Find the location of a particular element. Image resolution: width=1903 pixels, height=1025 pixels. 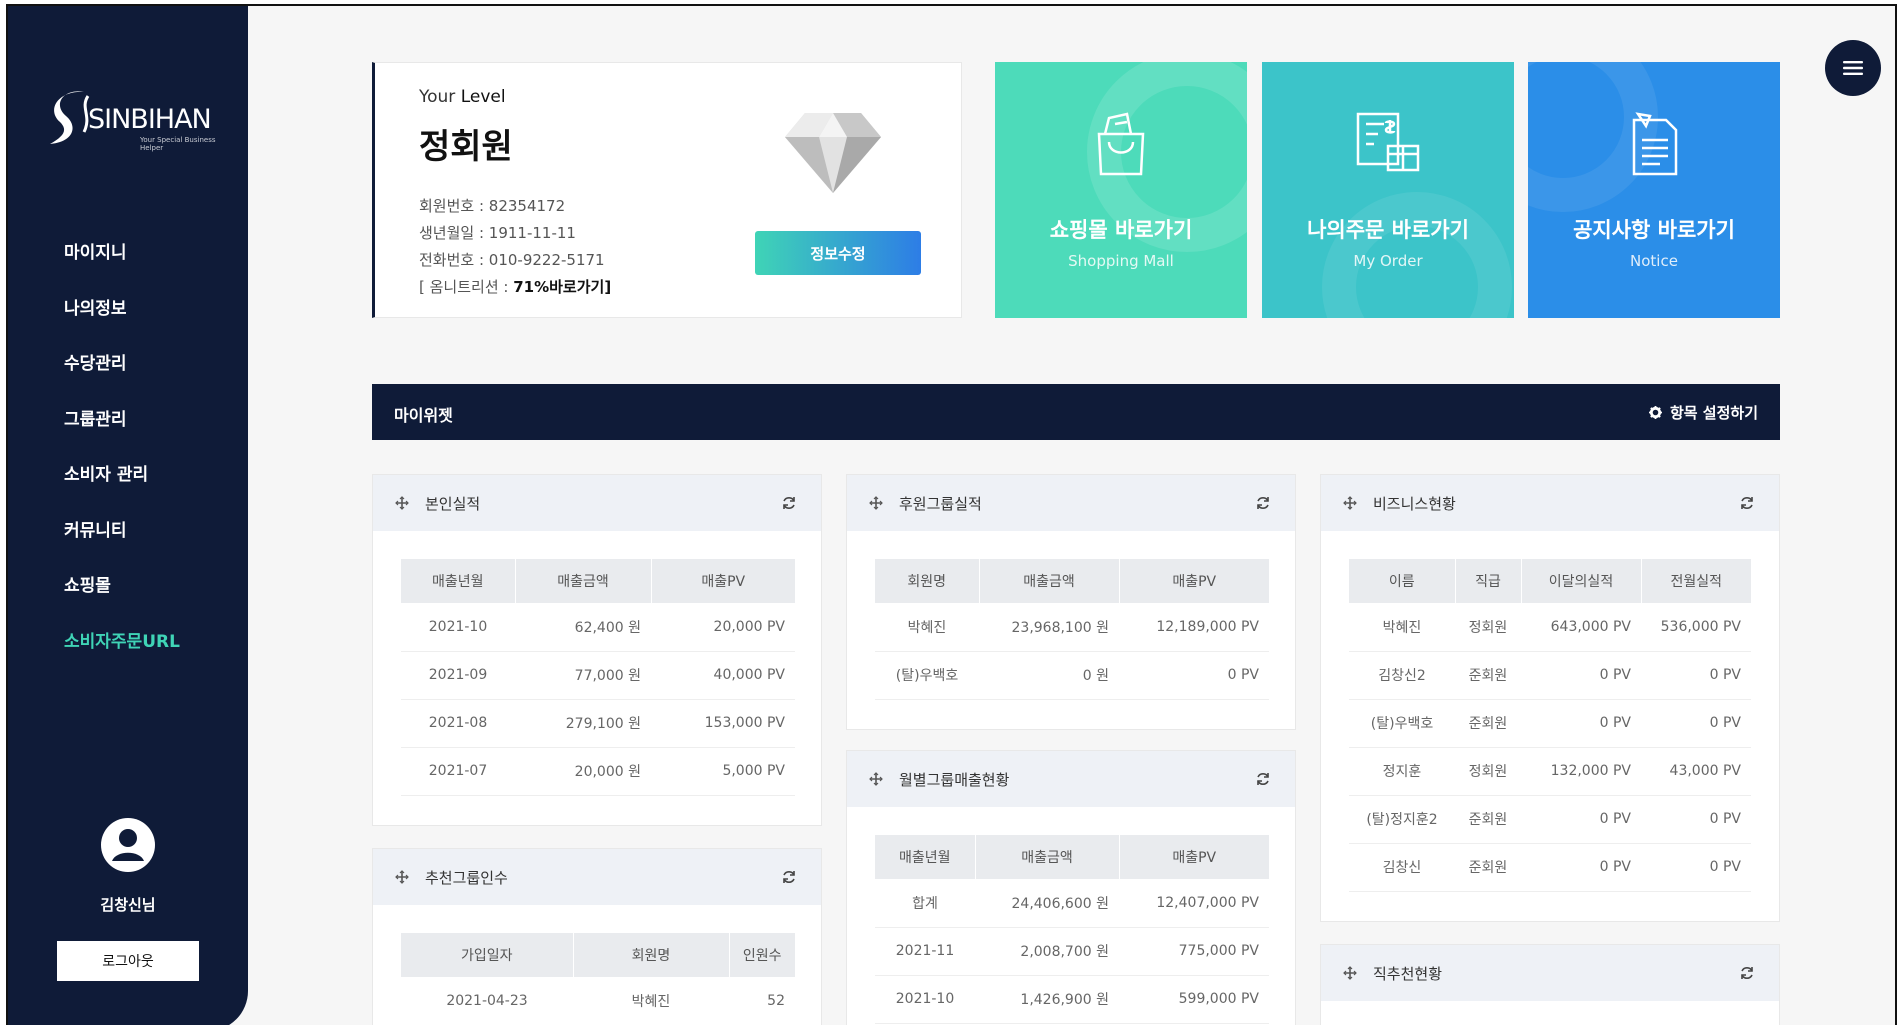

table-row: (탈)우백호 0 원0 PV is located at coordinates (1072, 675).